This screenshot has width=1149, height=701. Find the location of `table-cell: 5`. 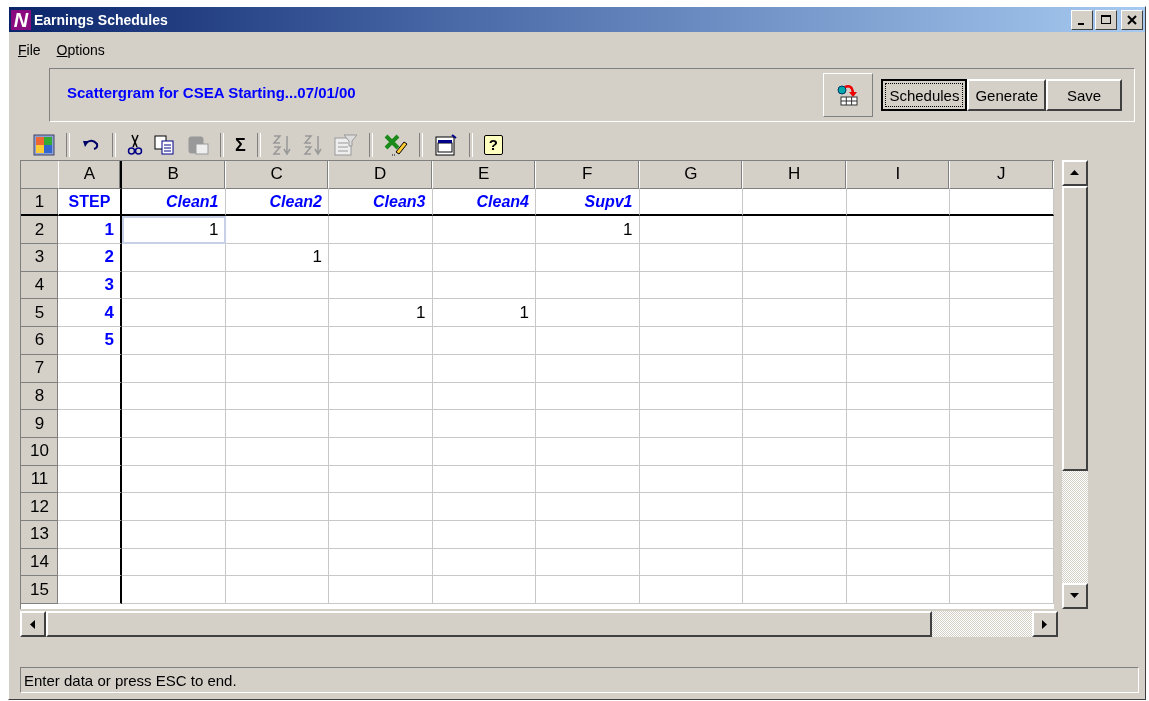

table-cell: 5 is located at coordinates (90, 341).